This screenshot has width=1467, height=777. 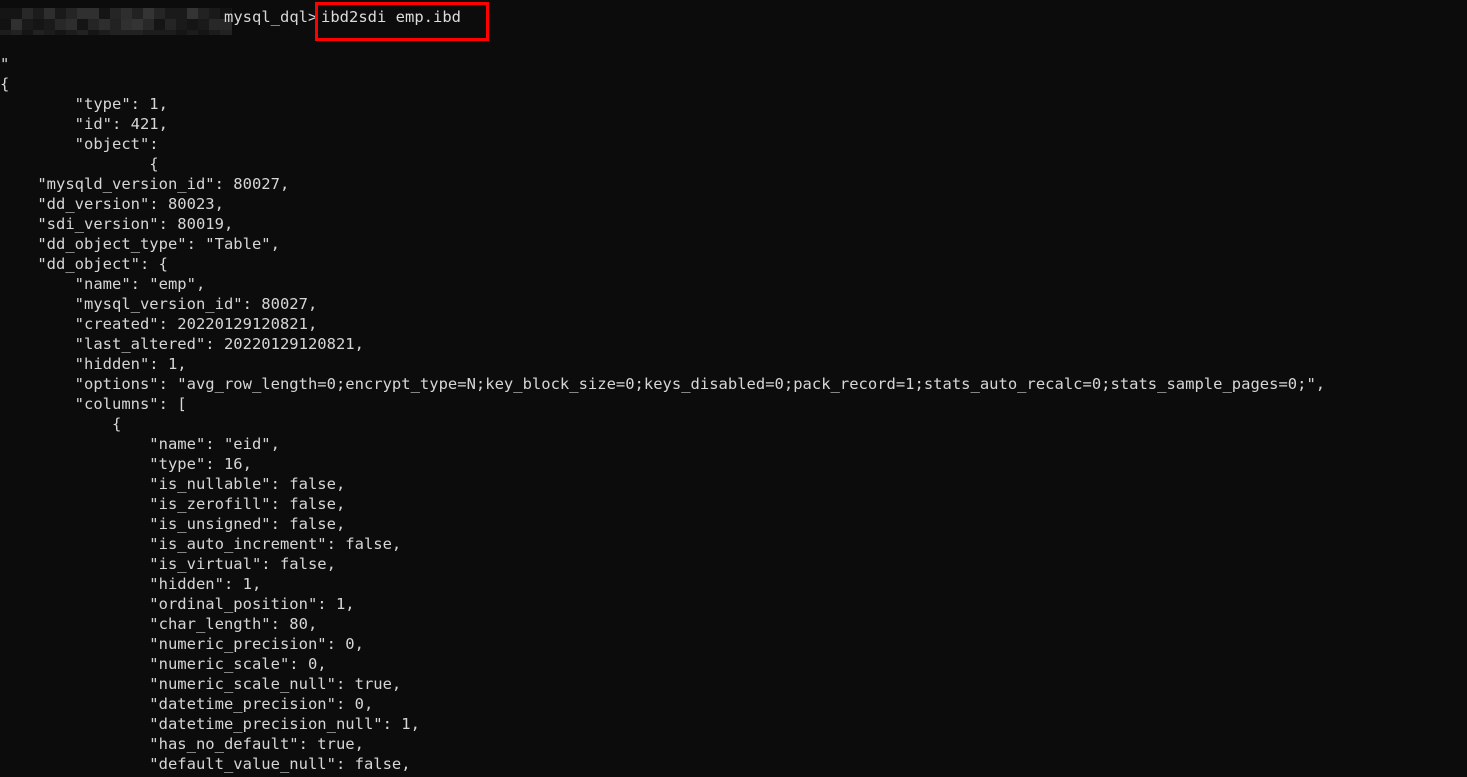 What do you see at coordinates (159, 324) in the screenshot?
I see `output-line: "created": 20220129120821,` at bounding box center [159, 324].